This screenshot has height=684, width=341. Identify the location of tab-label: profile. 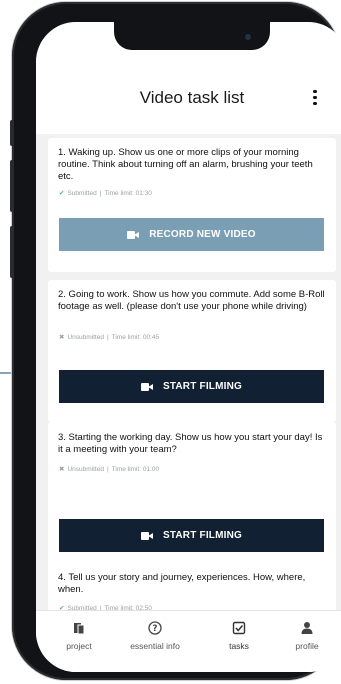
(307, 646).